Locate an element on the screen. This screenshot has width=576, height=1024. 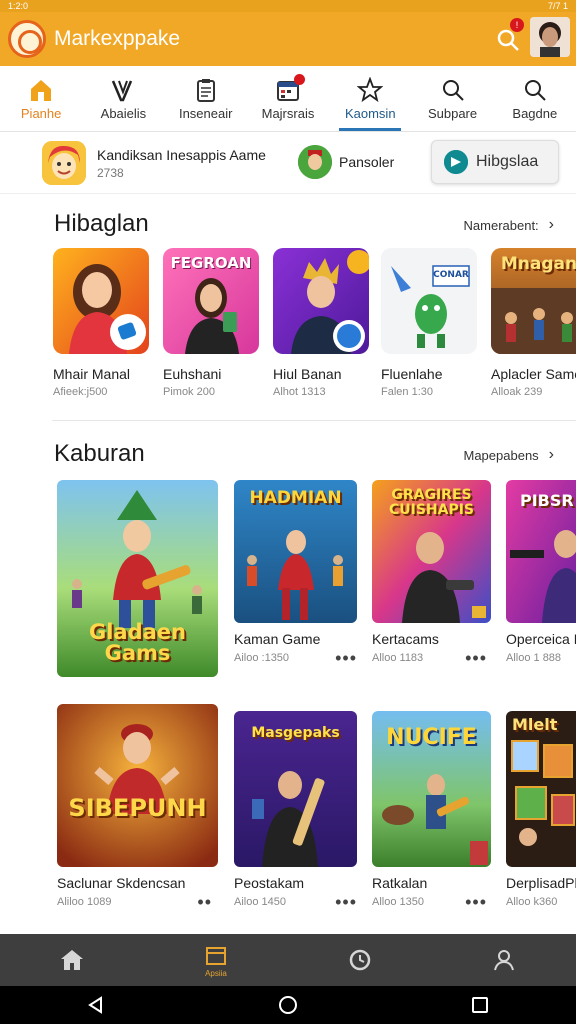
game-meta-row: Alloo 1183 ••• is located at coordinates (429, 658).